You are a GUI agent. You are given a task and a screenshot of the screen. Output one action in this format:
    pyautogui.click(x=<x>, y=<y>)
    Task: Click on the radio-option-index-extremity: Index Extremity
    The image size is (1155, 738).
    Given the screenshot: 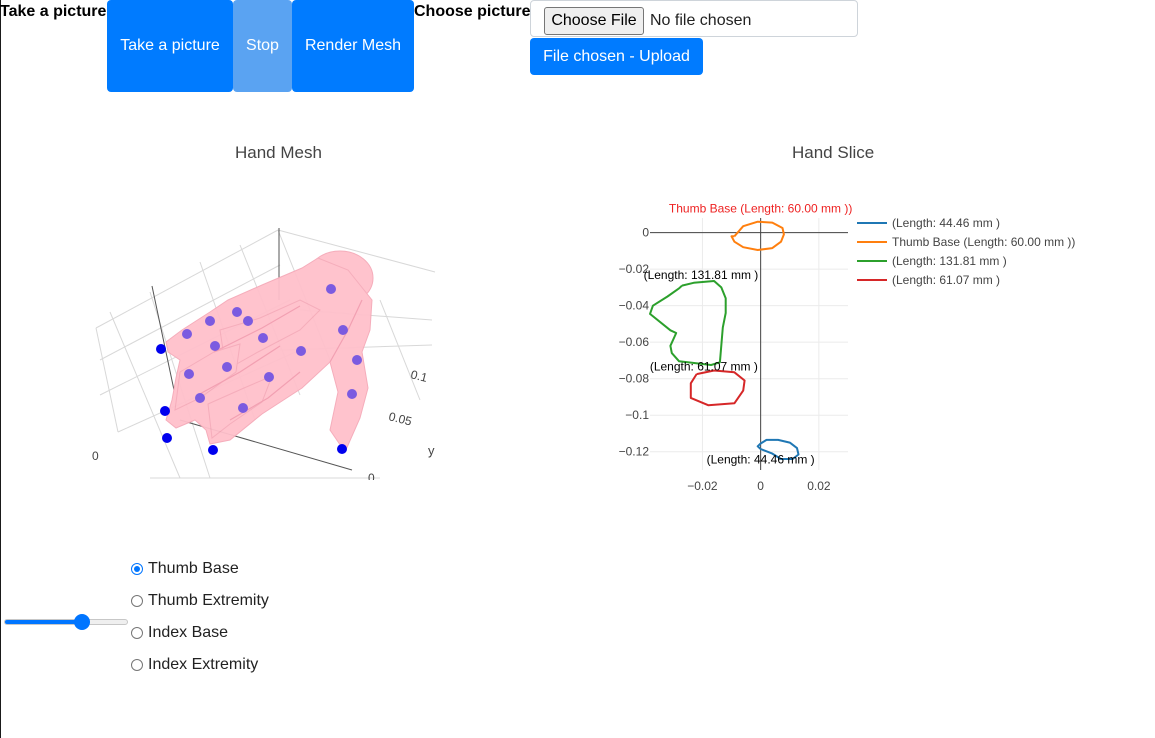 What is the action you would take?
    pyautogui.click(x=194, y=665)
    